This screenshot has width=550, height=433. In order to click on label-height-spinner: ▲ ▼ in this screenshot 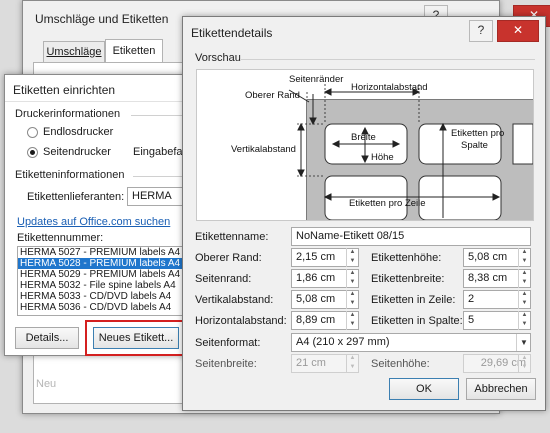, I will do `click(524, 257)`.